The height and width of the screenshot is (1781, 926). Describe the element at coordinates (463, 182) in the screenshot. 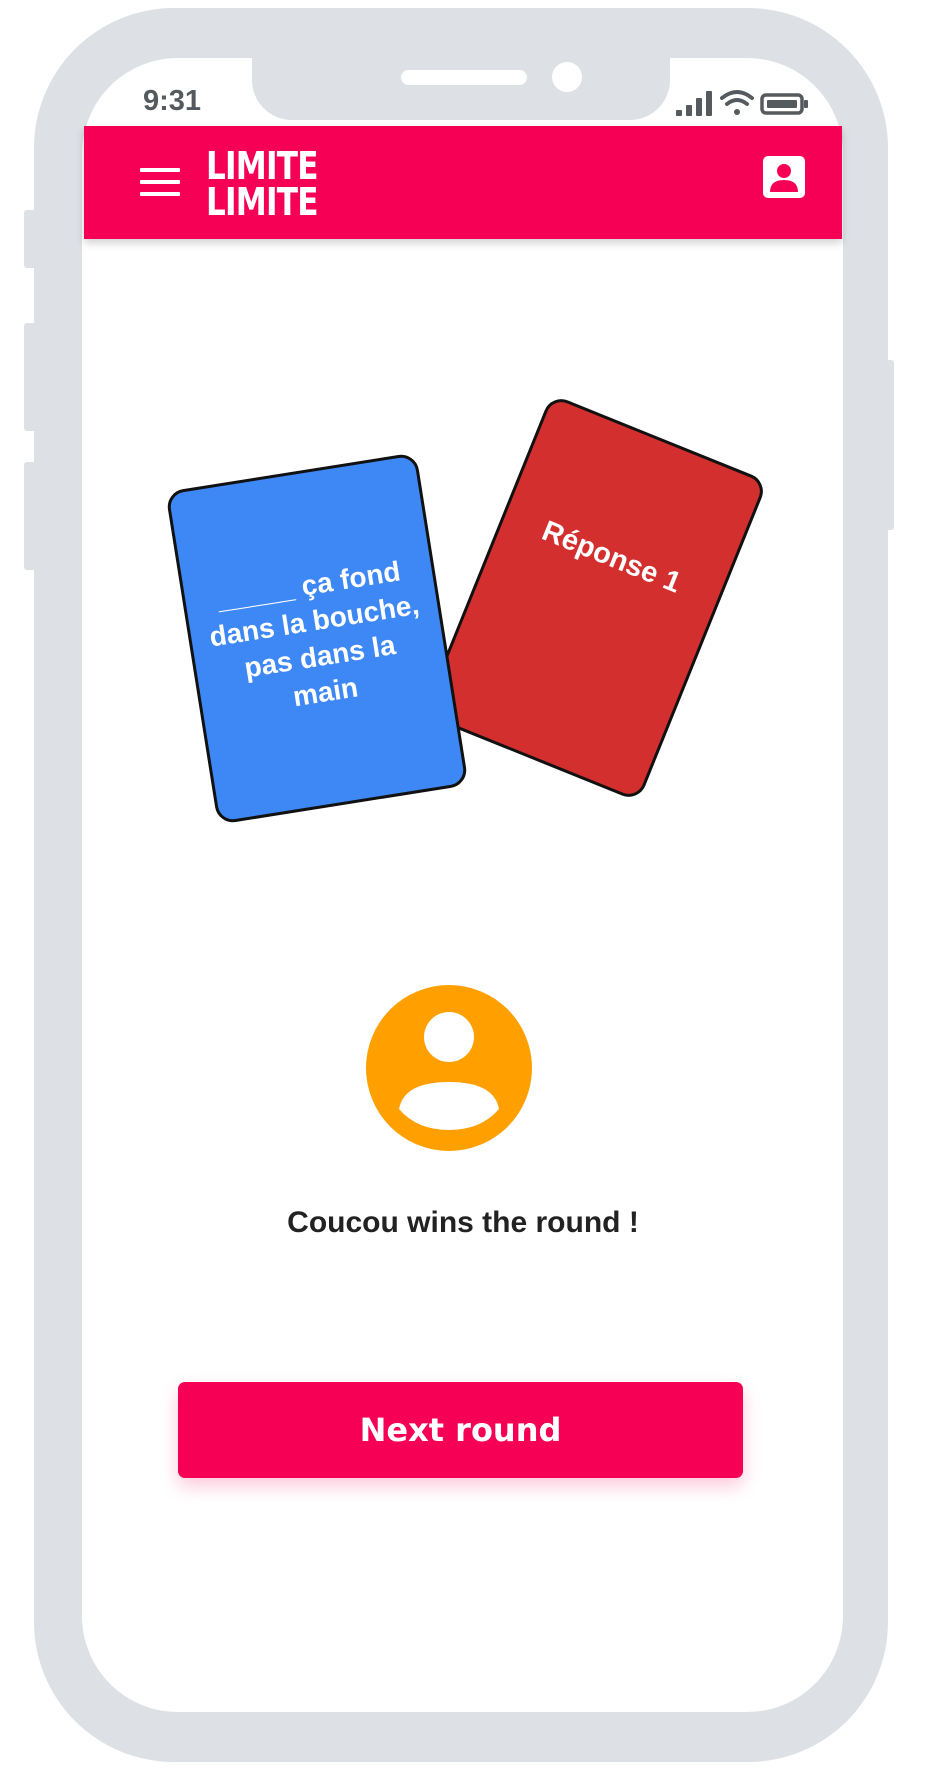

I see `app-bar: LIMITE LIMITE` at that location.